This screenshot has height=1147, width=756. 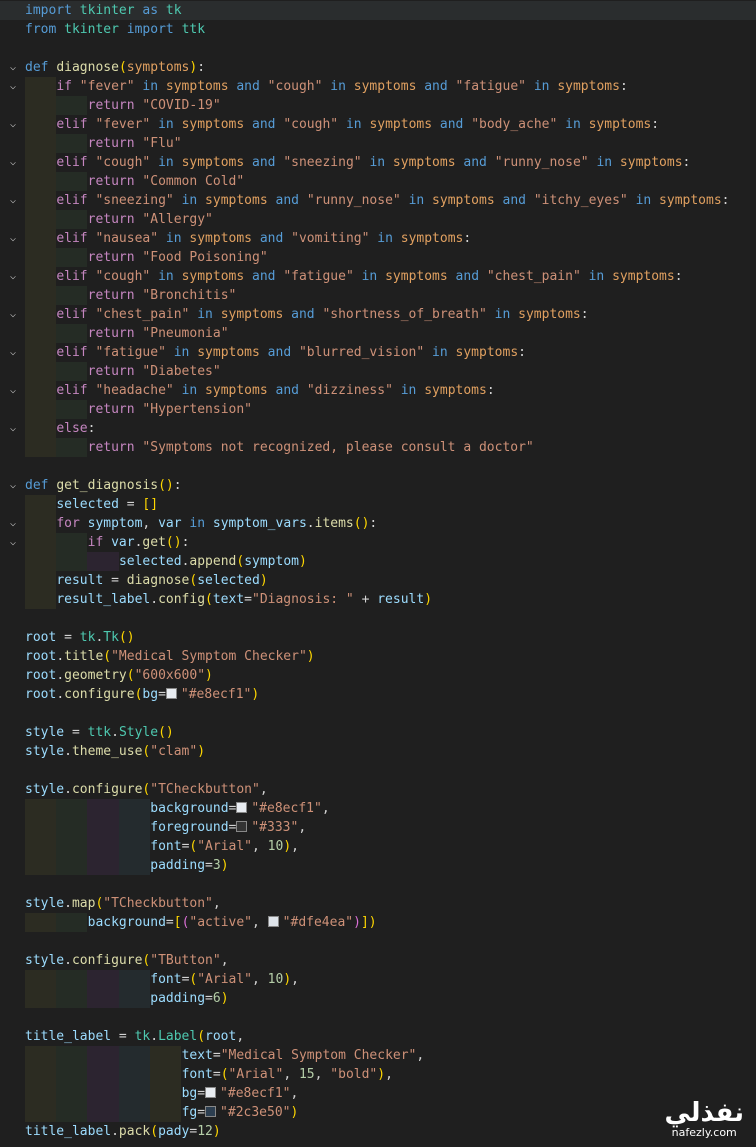 I want to click on code-line: ⌵ def get_diagnosis():, so click(x=378, y=485).